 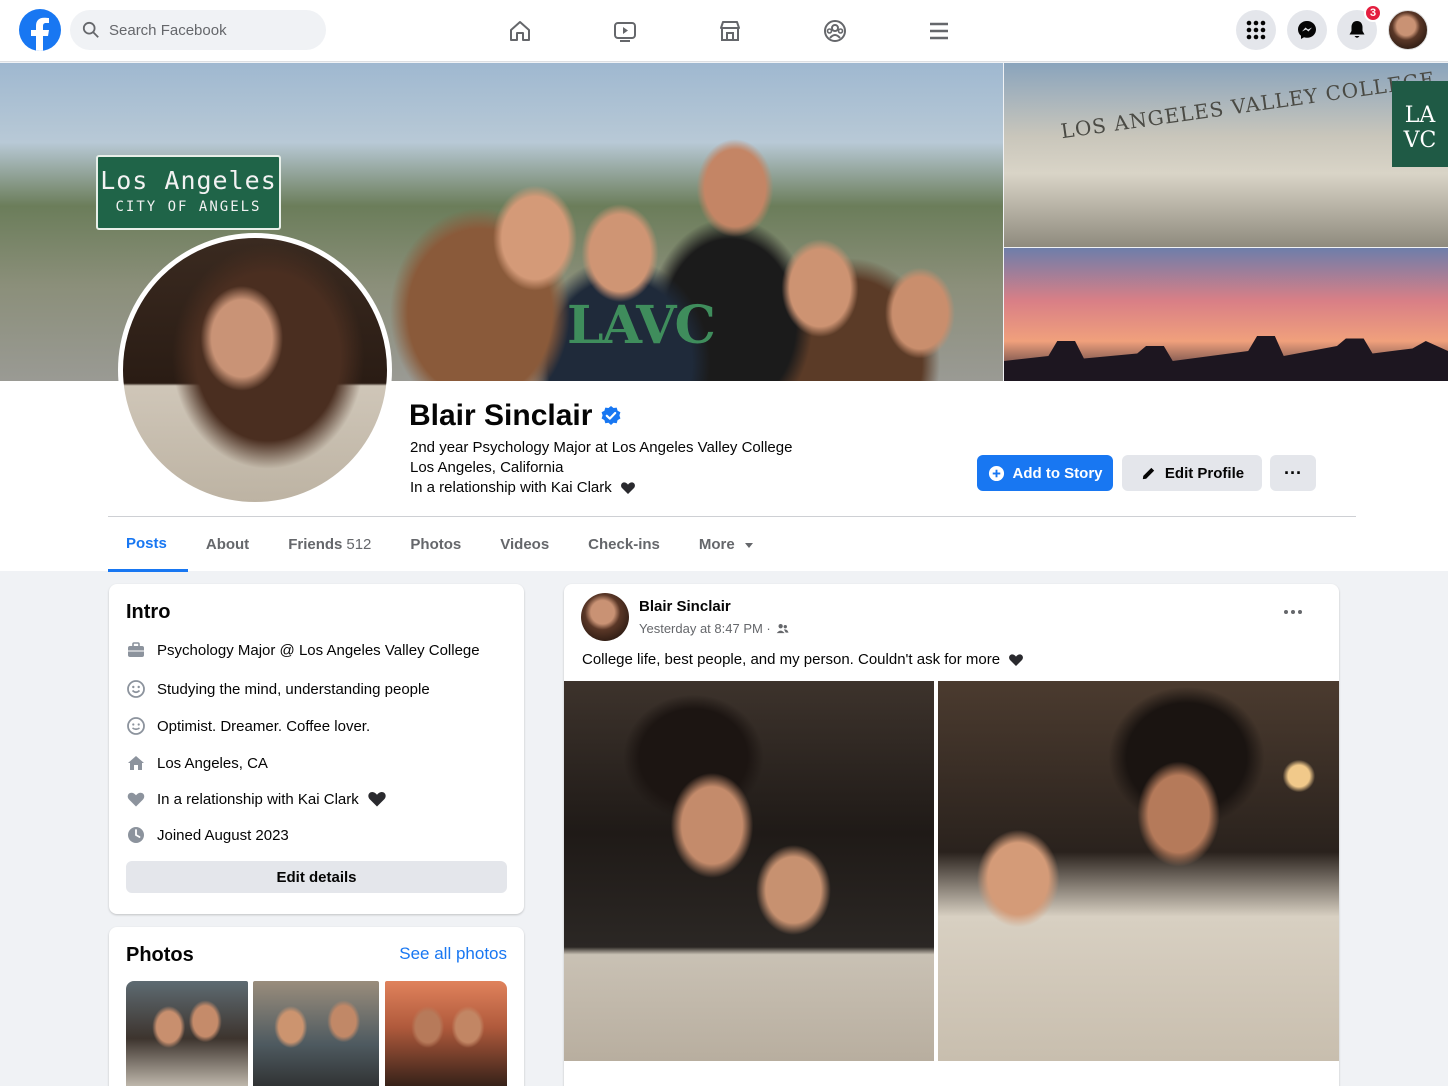 I want to click on pencil-icon, so click(x=1148, y=473).